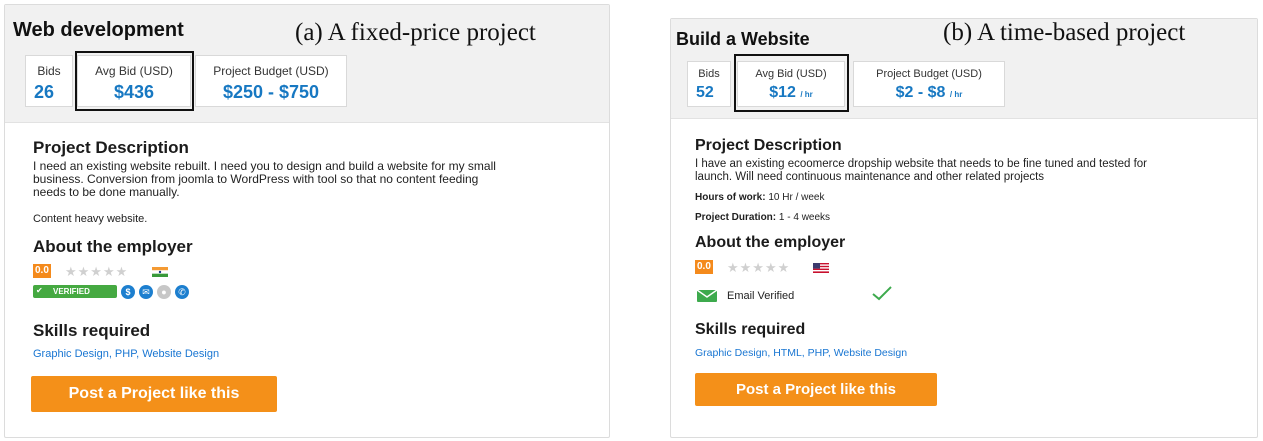  I want to click on hours-label: Hours of work:, so click(730, 197).